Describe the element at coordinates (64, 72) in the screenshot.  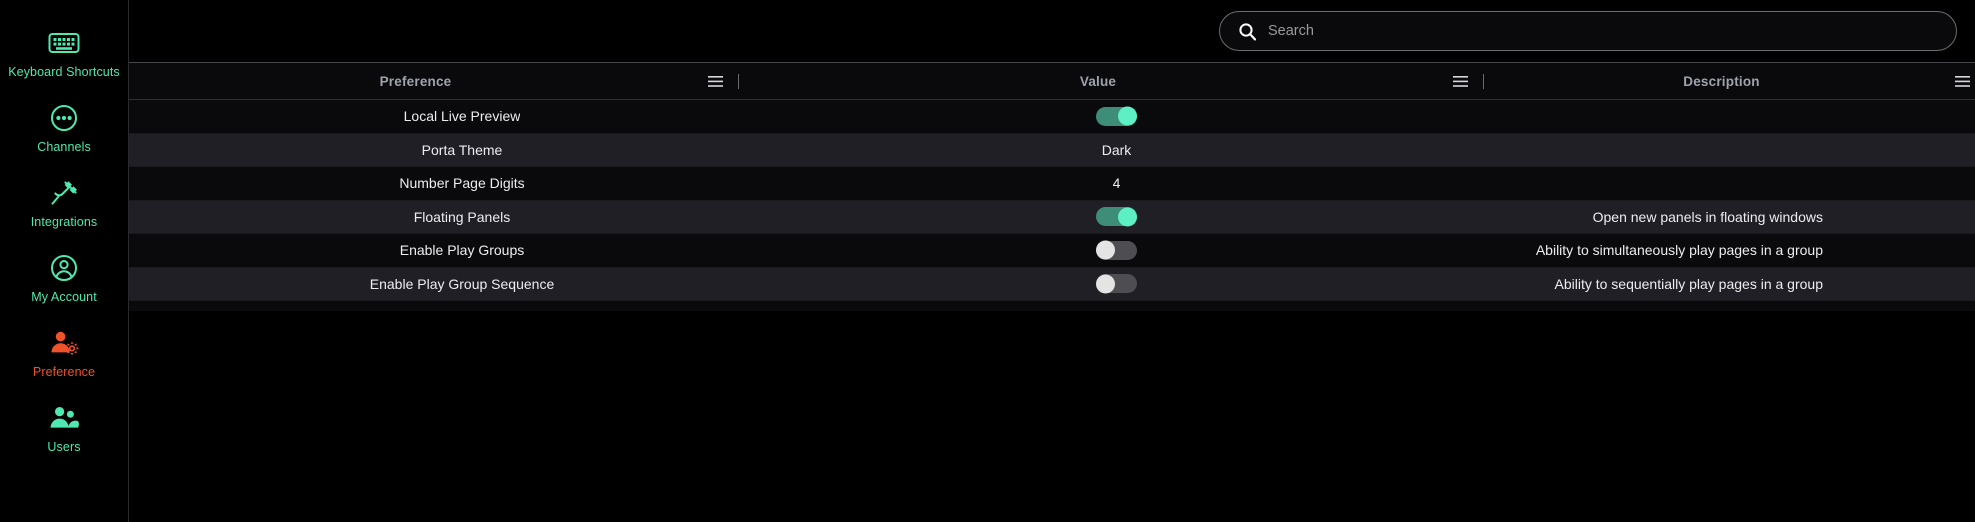
I see `sidebar-item-label: Keyboard Shortcuts` at that location.